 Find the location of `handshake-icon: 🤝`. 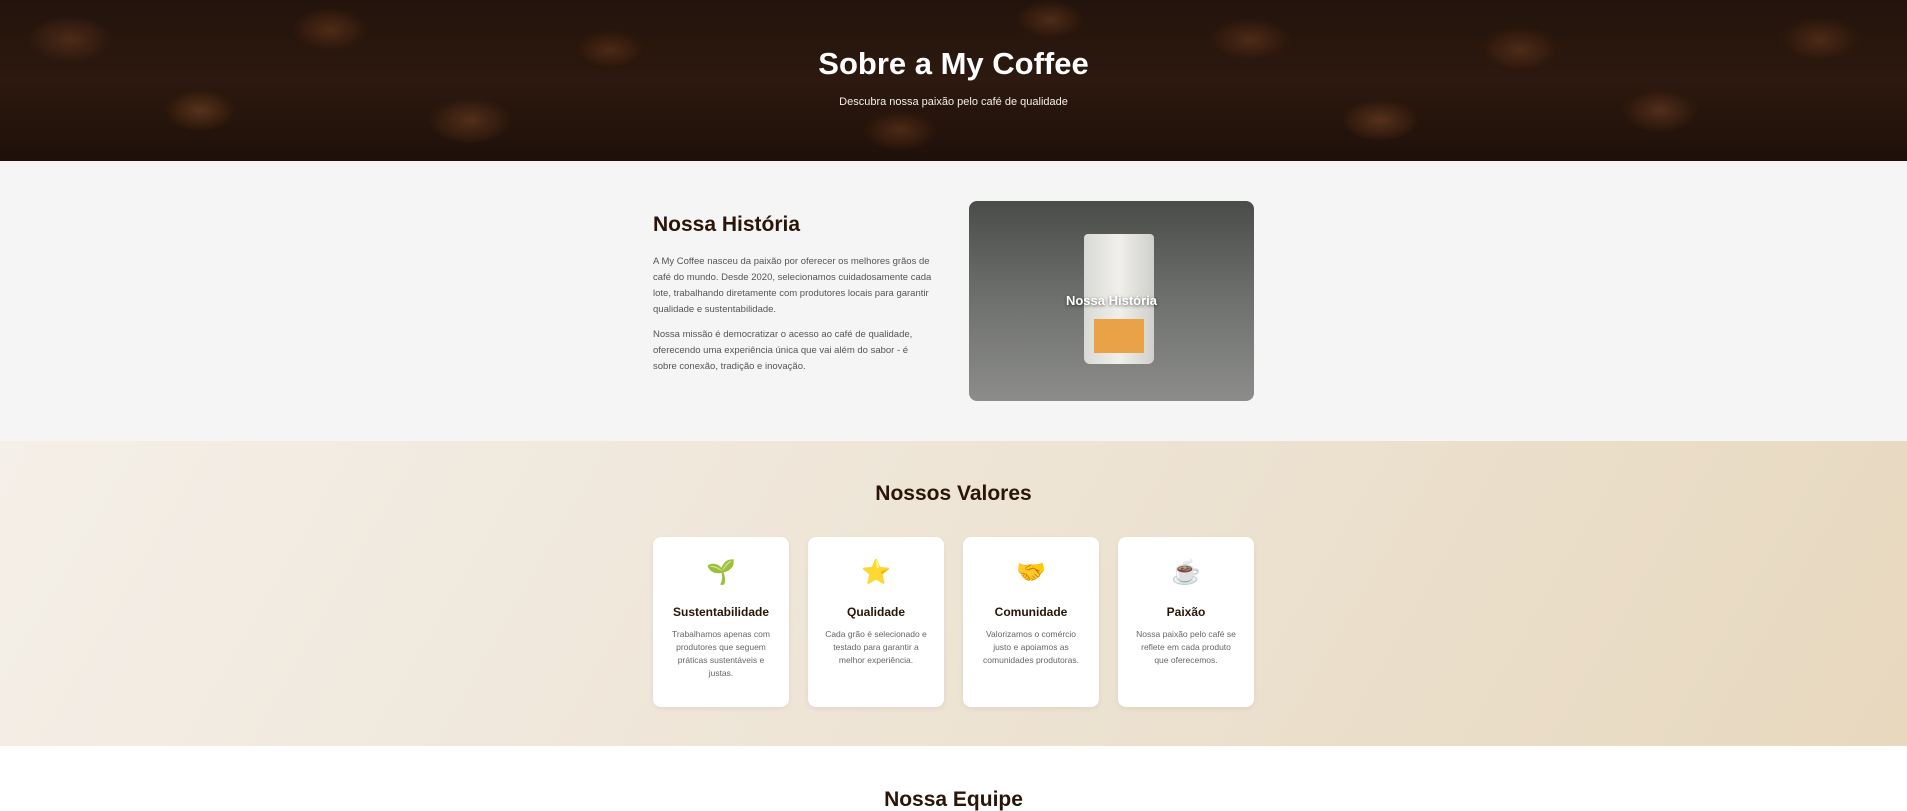

handshake-icon: 🤝 is located at coordinates (1031, 572).